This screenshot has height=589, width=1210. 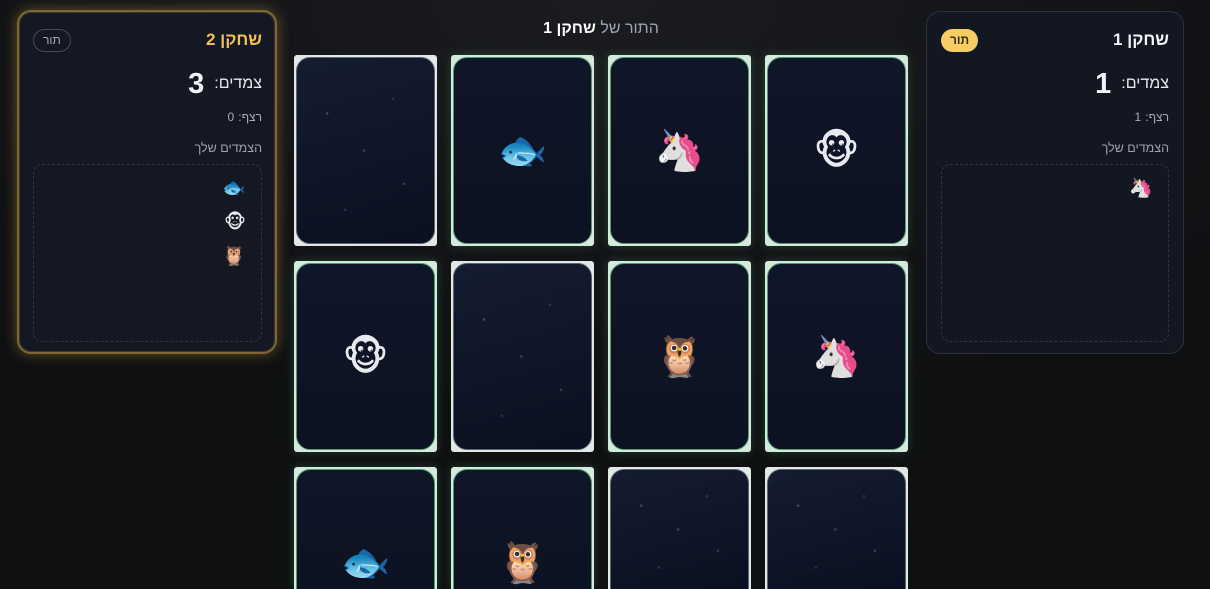 What do you see at coordinates (1140, 39) in the screenshot?
I see `player-name: שחקן 1` at bounding box center [1140, 39].